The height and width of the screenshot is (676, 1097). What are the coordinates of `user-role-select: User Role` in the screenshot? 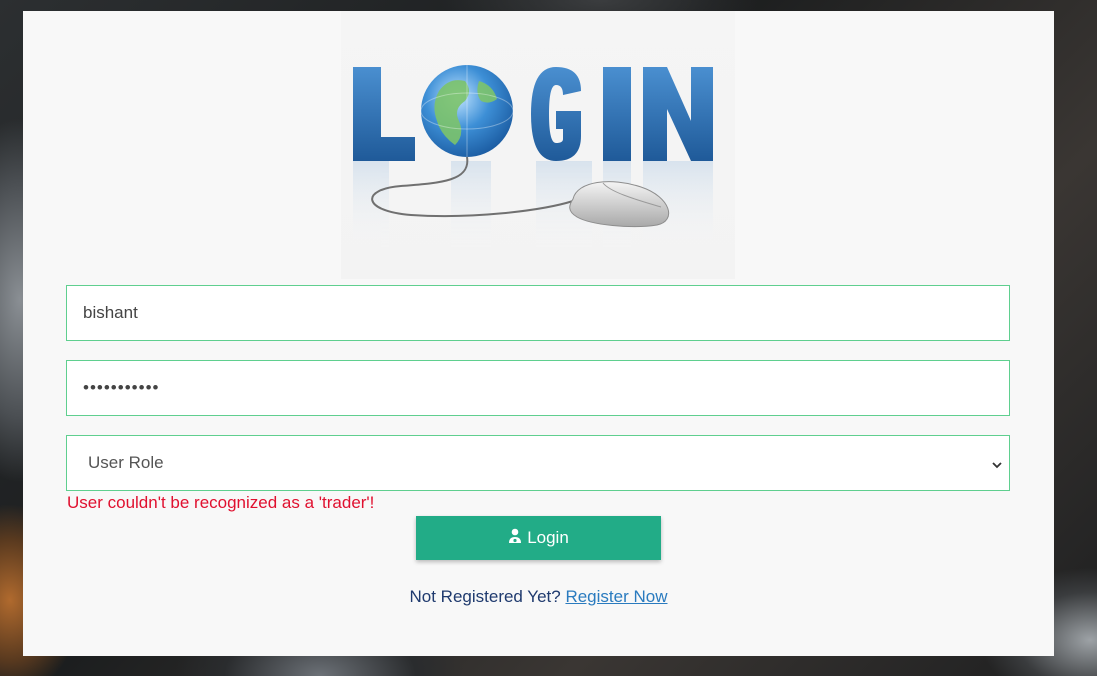 It's located at (538, 463).